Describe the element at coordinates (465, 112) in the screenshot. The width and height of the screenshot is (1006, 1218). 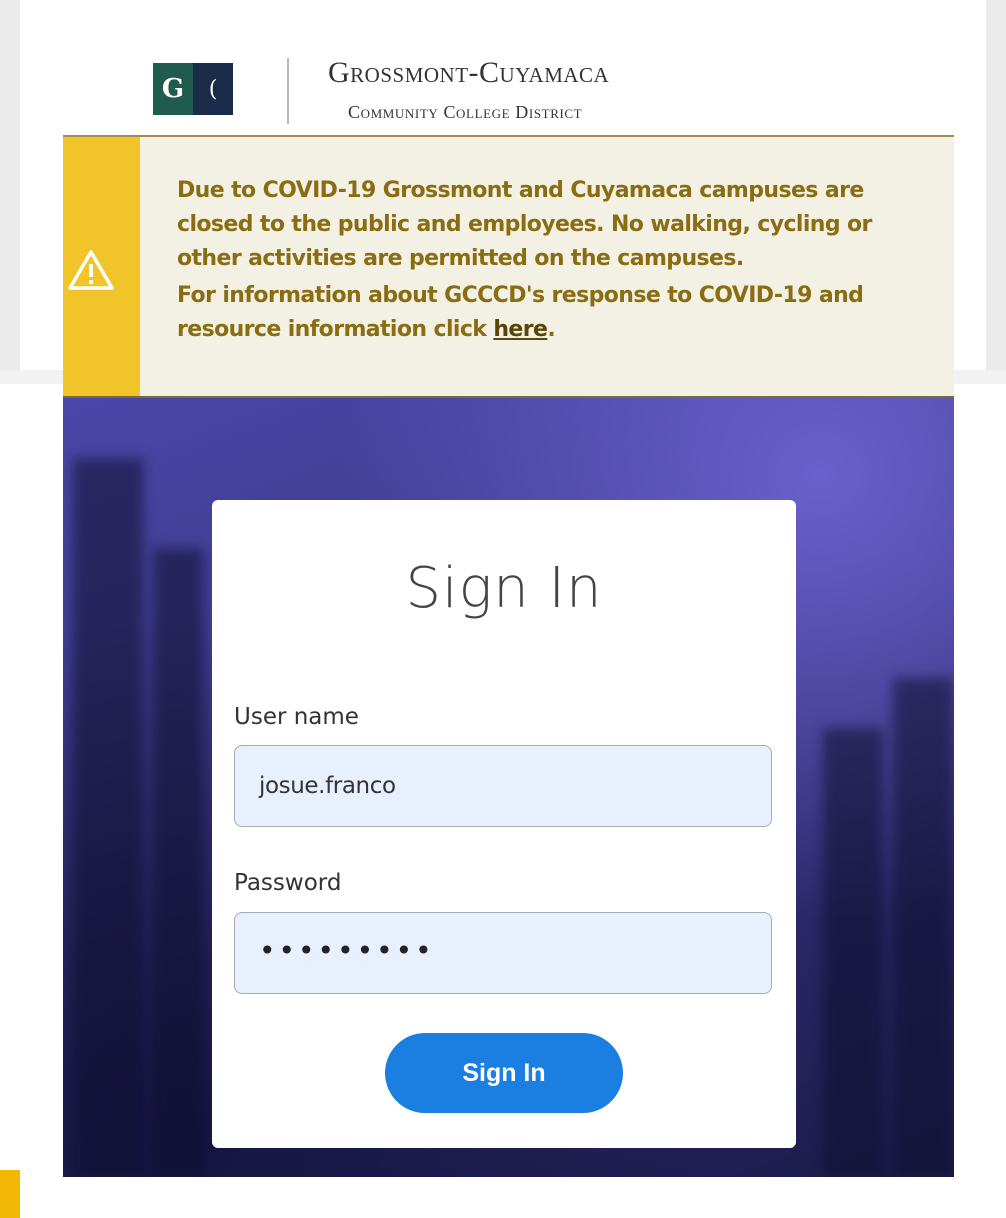
I see `district-subtitle: Community College District` at that location.